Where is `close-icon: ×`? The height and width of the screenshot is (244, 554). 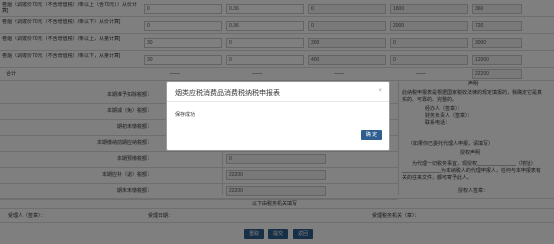 close-icon: × is located at coordinates (380, 91).